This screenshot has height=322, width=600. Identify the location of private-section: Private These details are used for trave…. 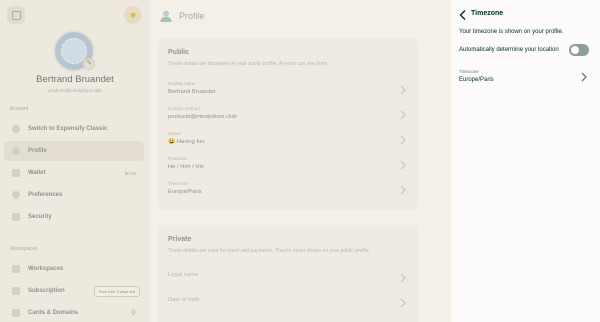
(288, 273).